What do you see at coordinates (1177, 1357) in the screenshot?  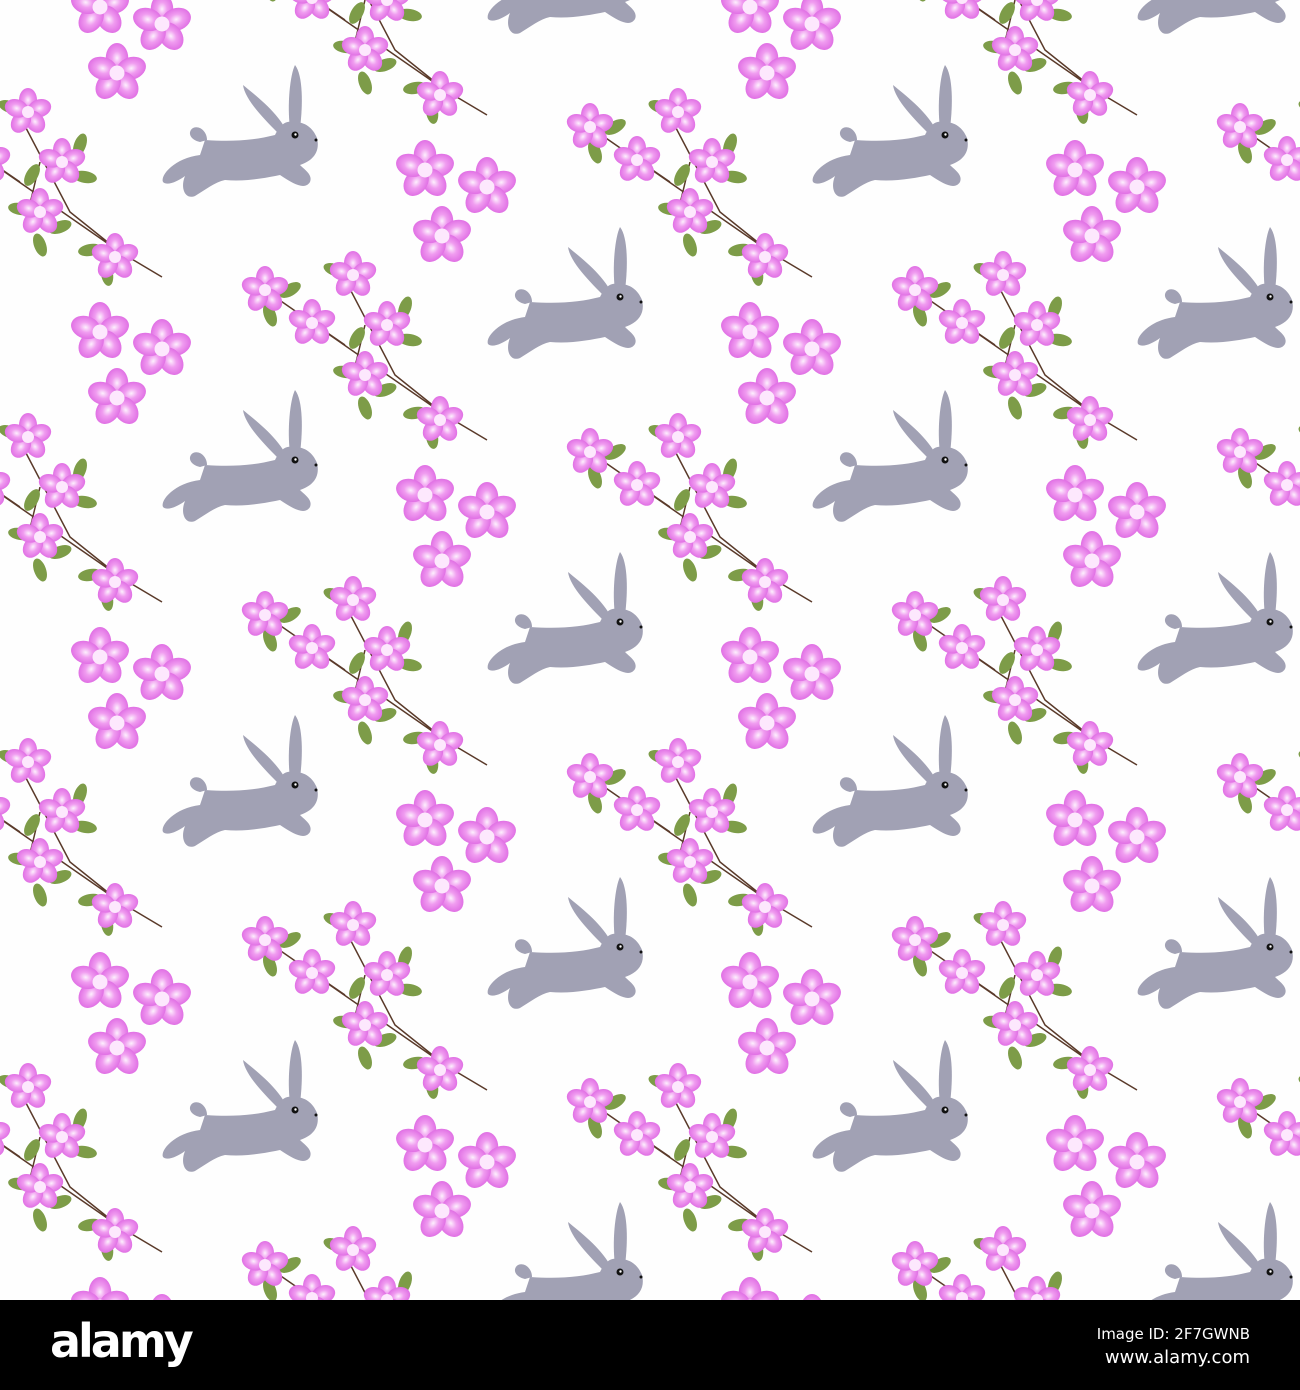 I see `site-url: www.alamy.com` at bounding box center [1177, 1357].